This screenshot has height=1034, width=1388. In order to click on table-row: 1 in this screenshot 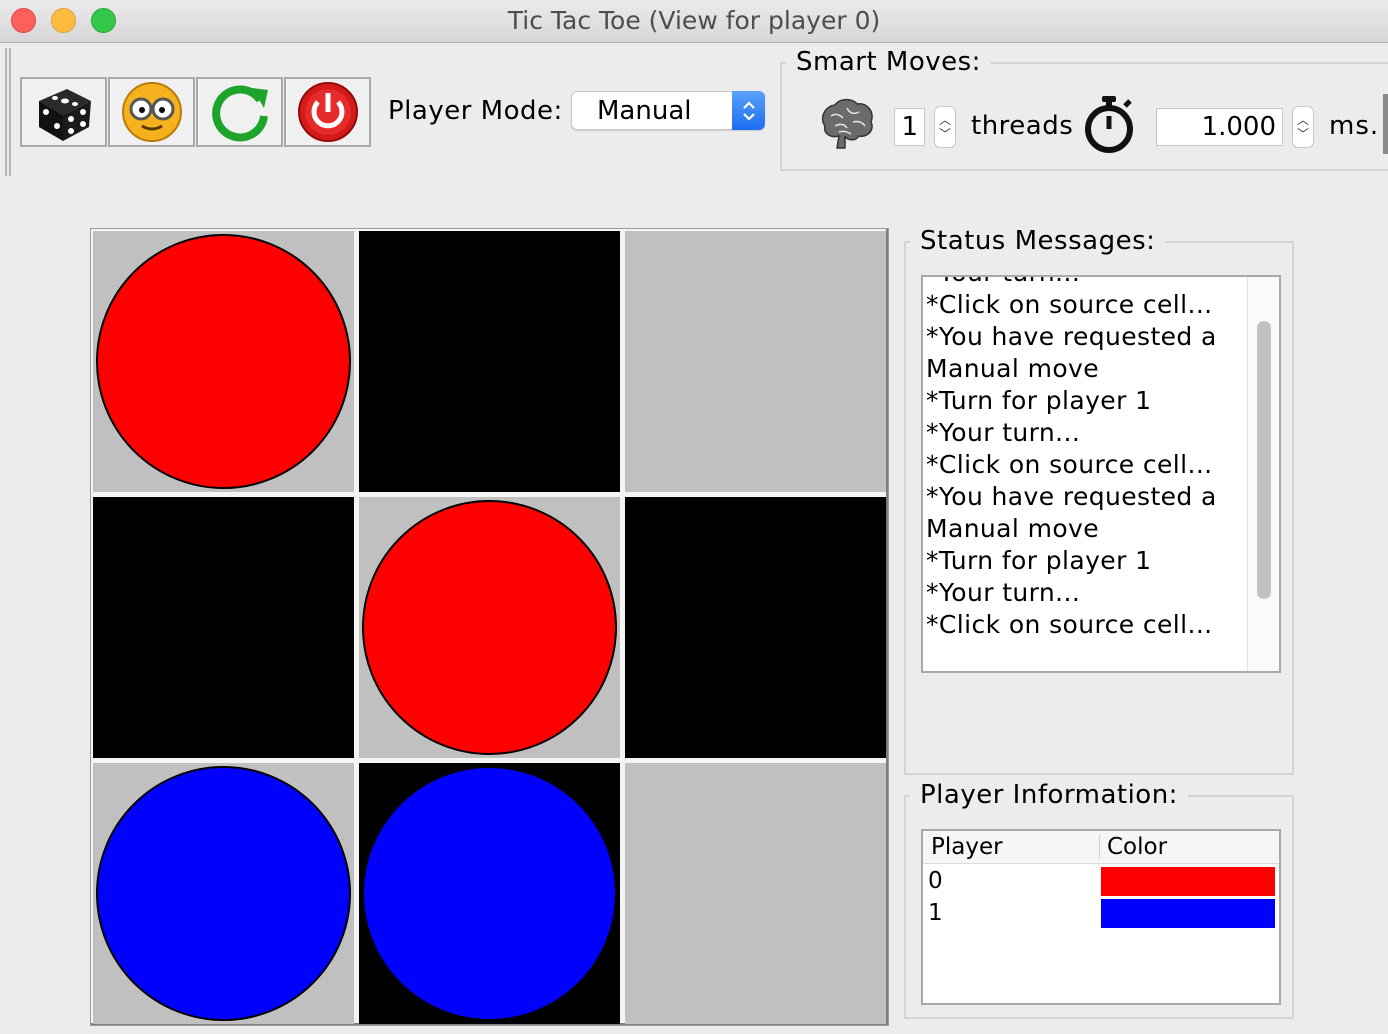, I will do `click(1101, 913)`.